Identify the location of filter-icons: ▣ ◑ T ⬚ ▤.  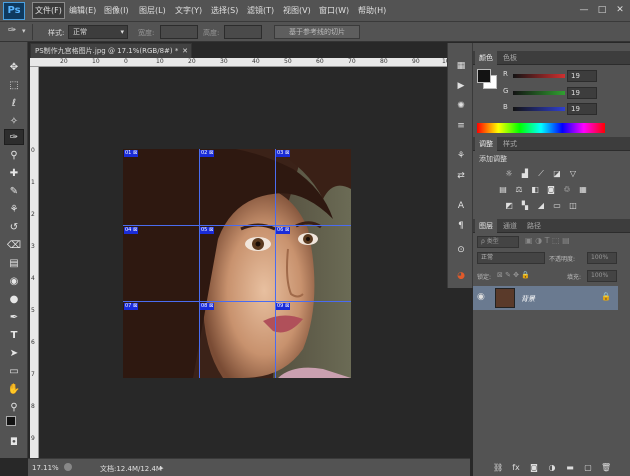
(547, 240).